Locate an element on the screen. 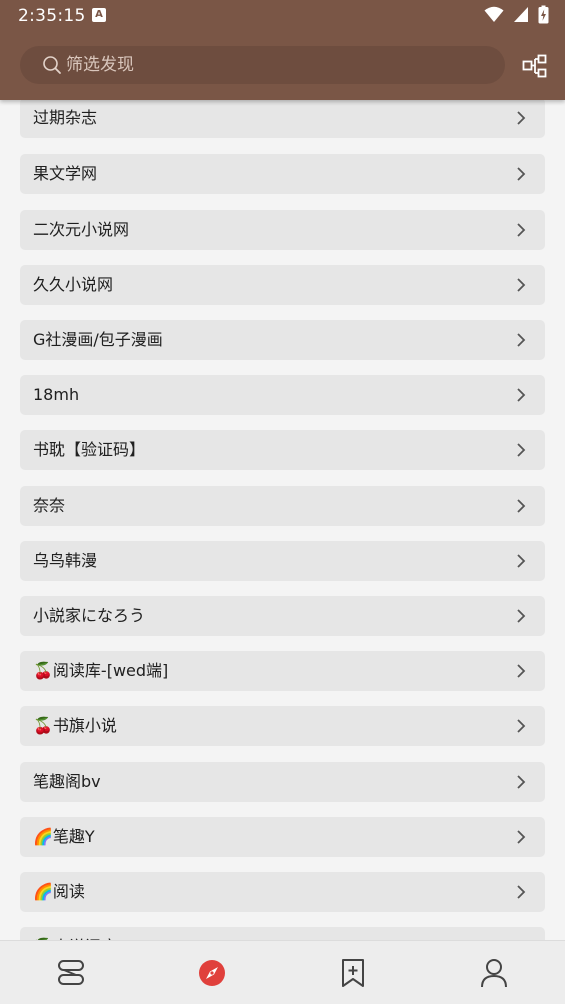 The height and width of the screenshot is (1004, 565). nav-explore is located at coordinates (211, 972).